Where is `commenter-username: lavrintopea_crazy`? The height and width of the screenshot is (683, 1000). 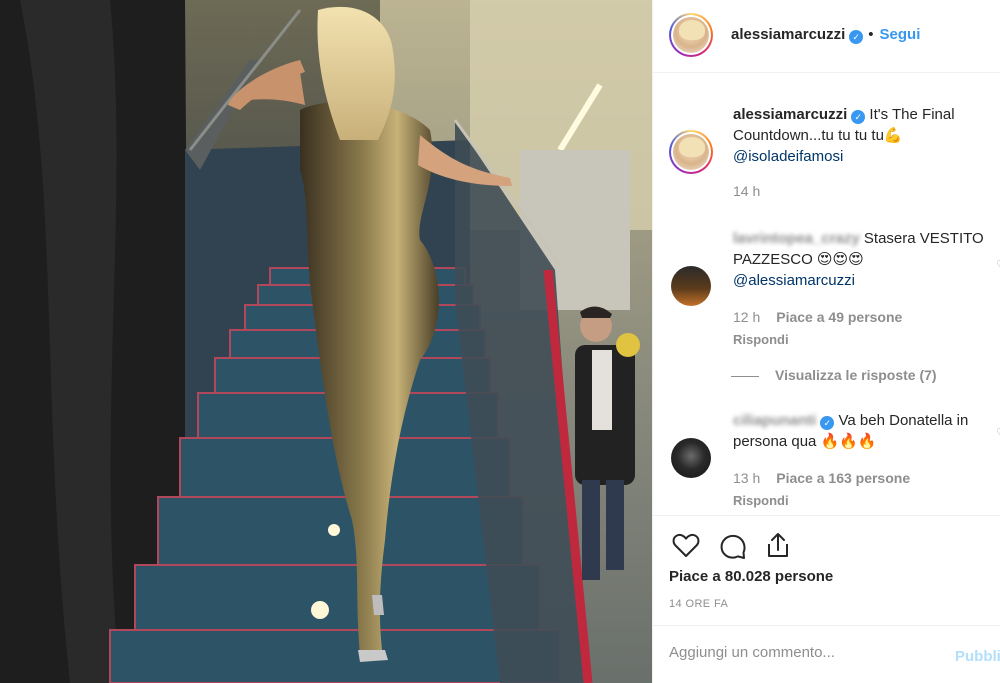
commenter-username: lavrintopea_crazy is located at coordinates (796, 238).